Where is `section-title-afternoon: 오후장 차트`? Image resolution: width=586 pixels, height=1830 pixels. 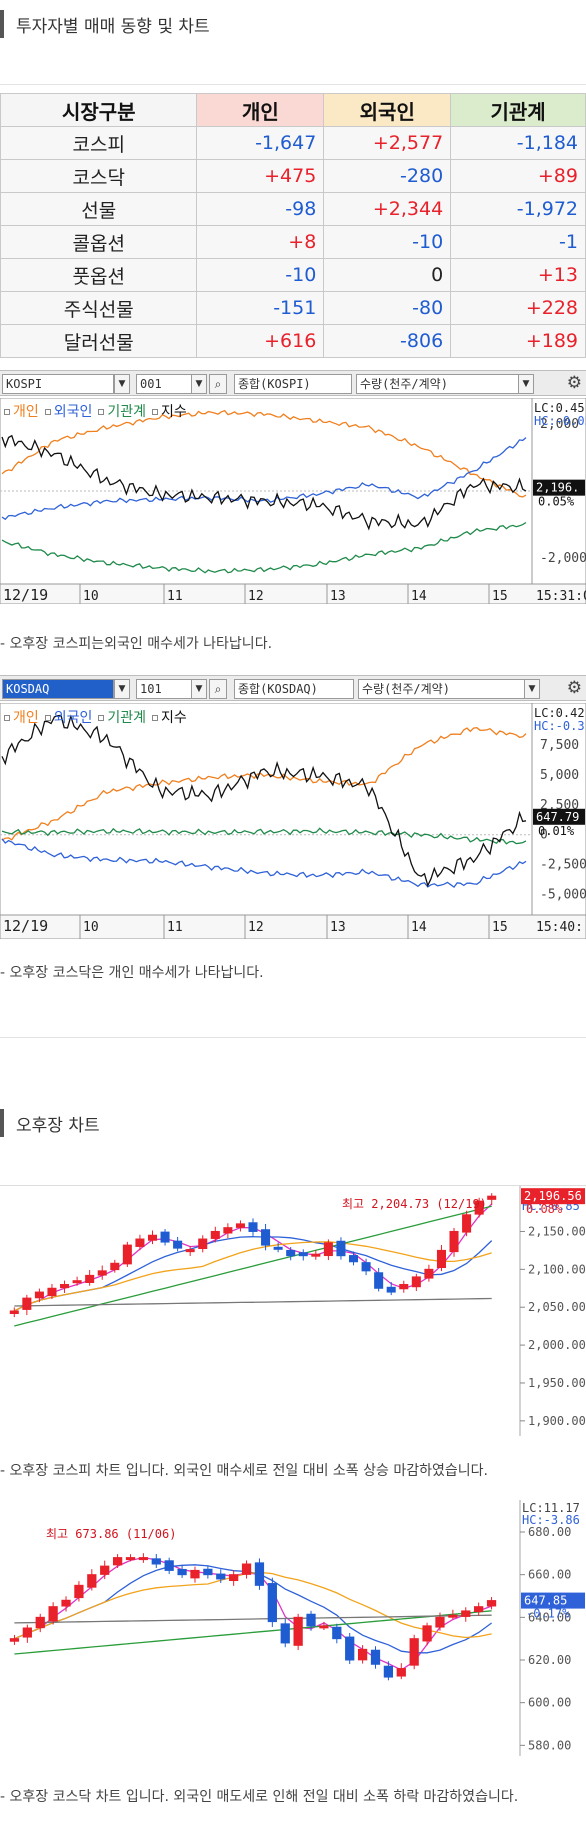
section-title-afternoon: 오후장 차트 is located at coordinates (50, 1123).